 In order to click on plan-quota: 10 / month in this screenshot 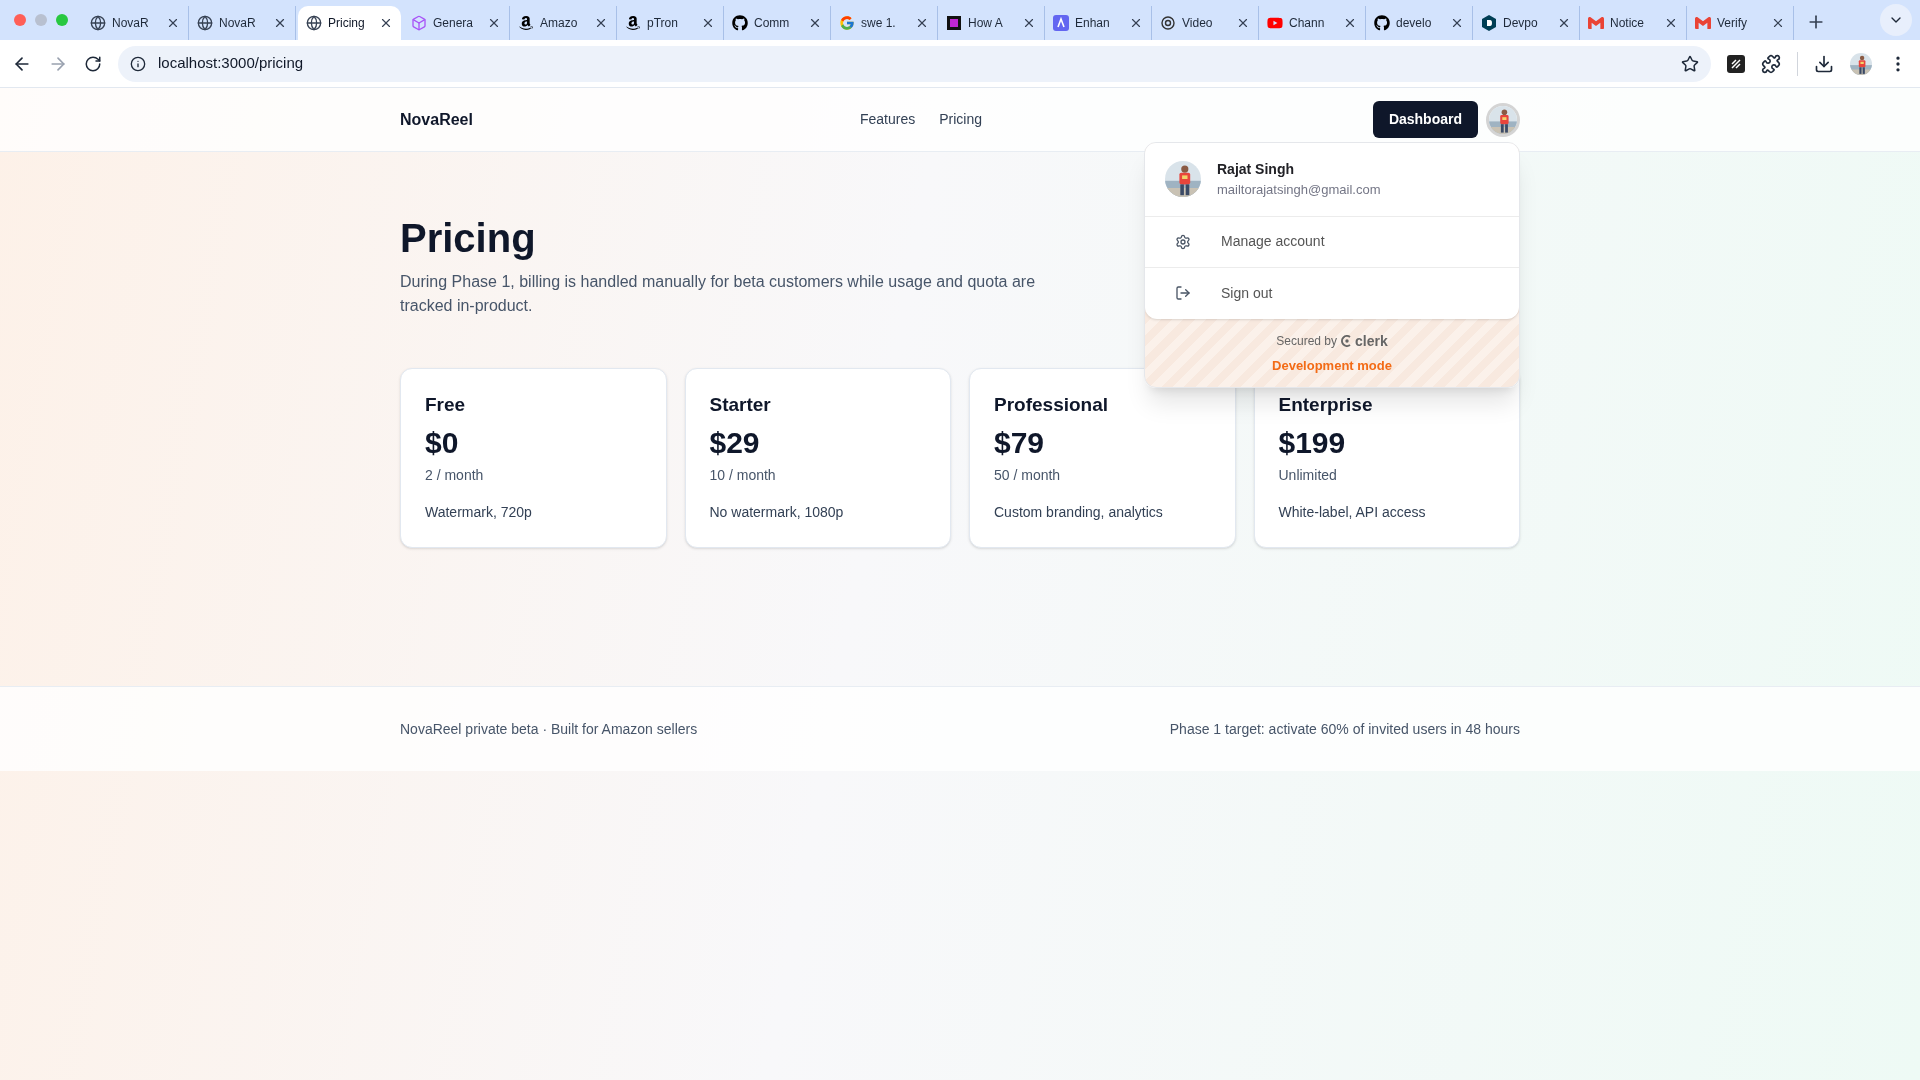, I will do `click(743, 475)`.